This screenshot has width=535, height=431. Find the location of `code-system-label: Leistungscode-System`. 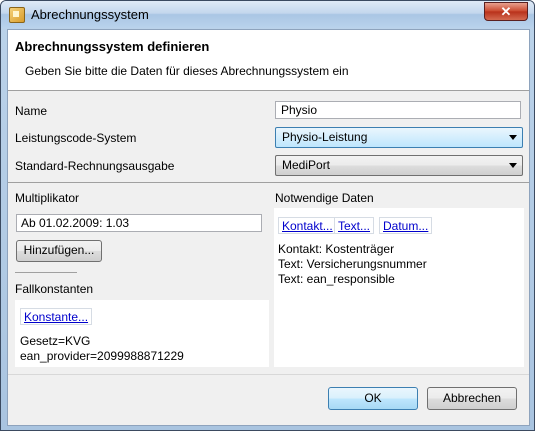

code-system-label: Leistungscode-System is located at coordinates (76, 138).